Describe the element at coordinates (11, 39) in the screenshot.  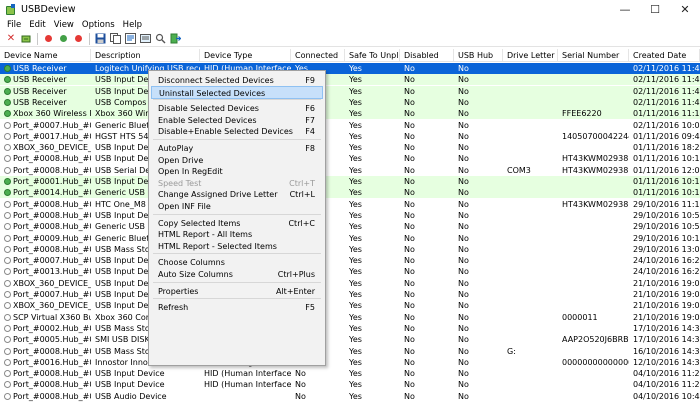
I see `close-x-icon: ✕` at that location.